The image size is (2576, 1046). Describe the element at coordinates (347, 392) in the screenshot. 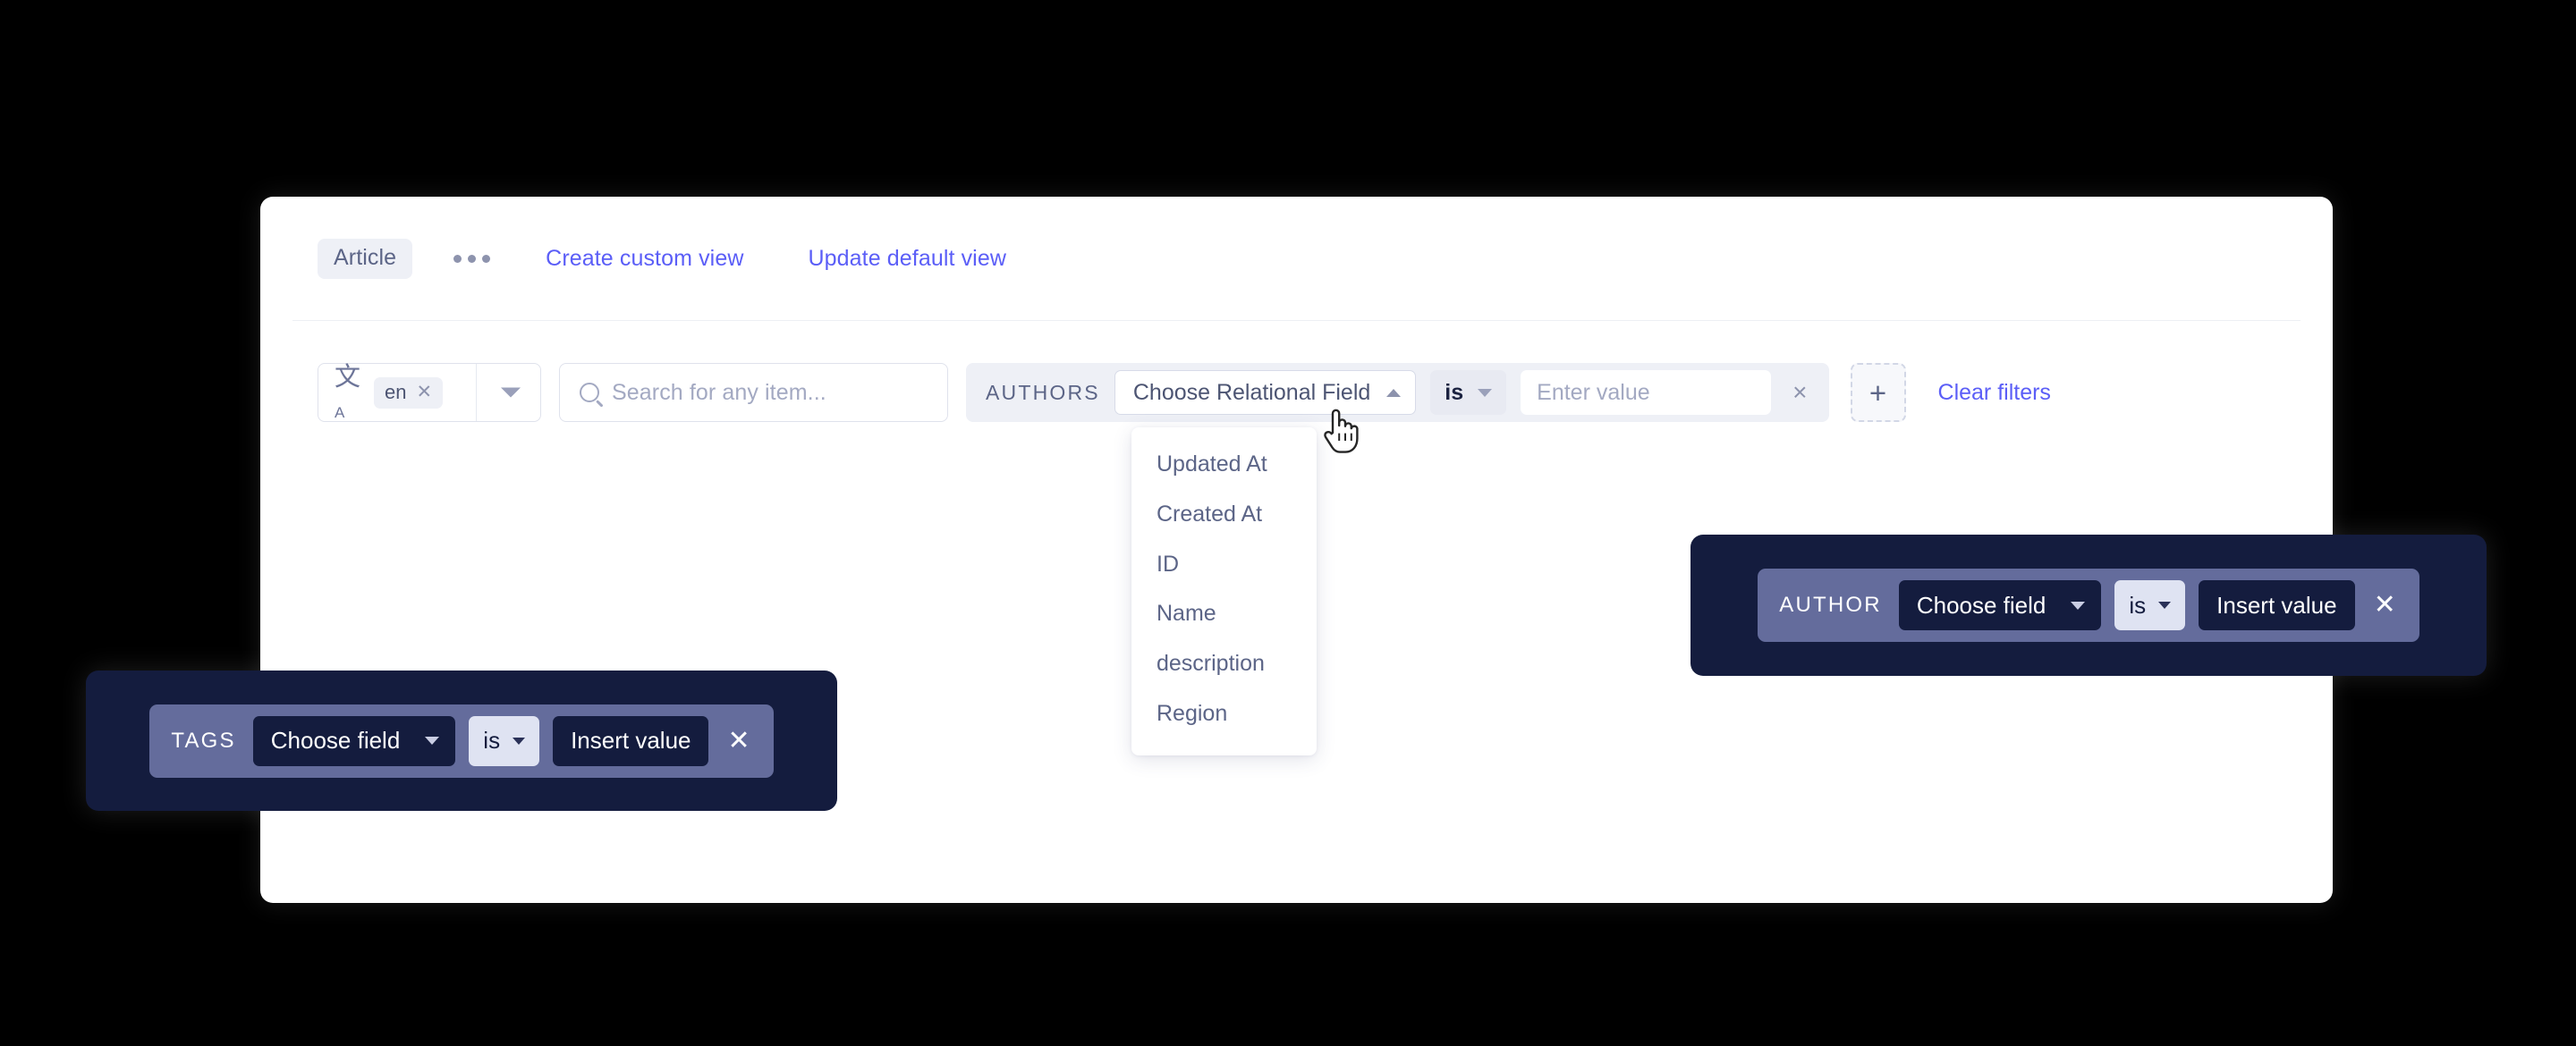

I see `translate-icon: 文A` at that location.